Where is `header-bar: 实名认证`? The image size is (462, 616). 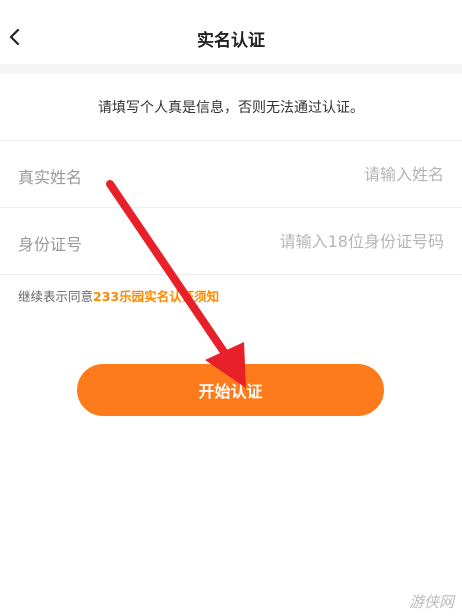
header-bar: 实名认证 is located at coordinates (231, 32).